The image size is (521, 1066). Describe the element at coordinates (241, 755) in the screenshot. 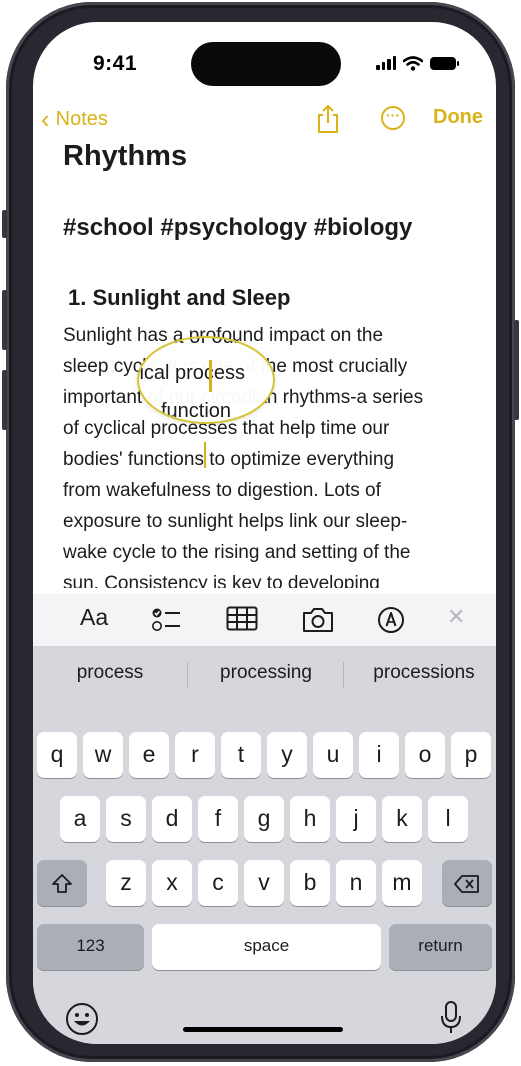

I see `key-t: t` at that location.